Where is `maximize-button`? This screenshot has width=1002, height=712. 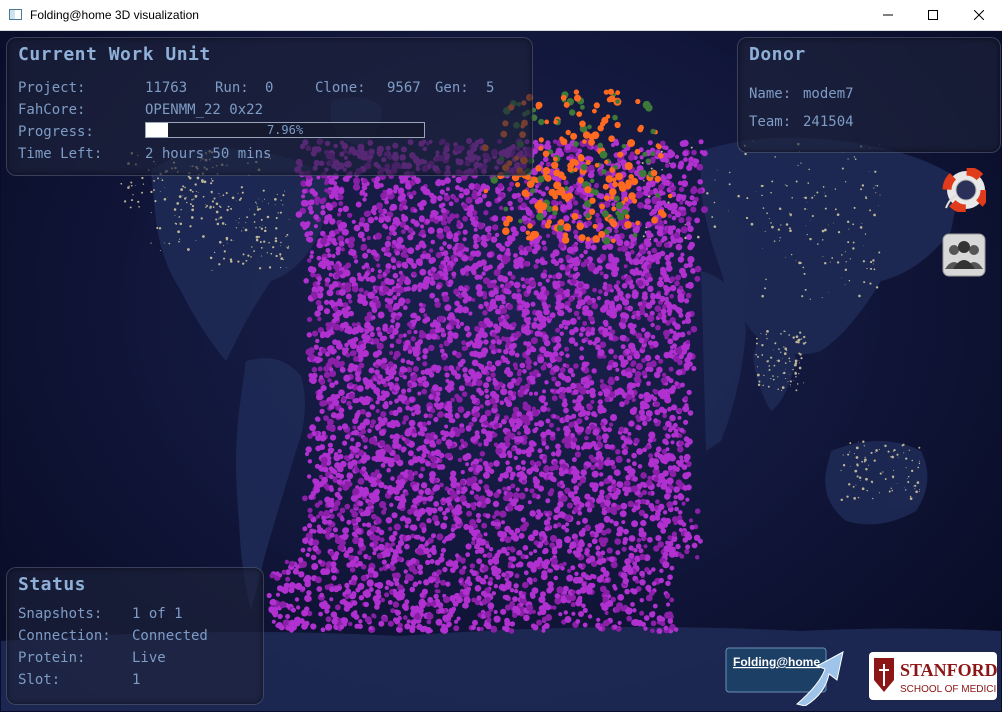
maximize-button is located at coordinates (933, 15).